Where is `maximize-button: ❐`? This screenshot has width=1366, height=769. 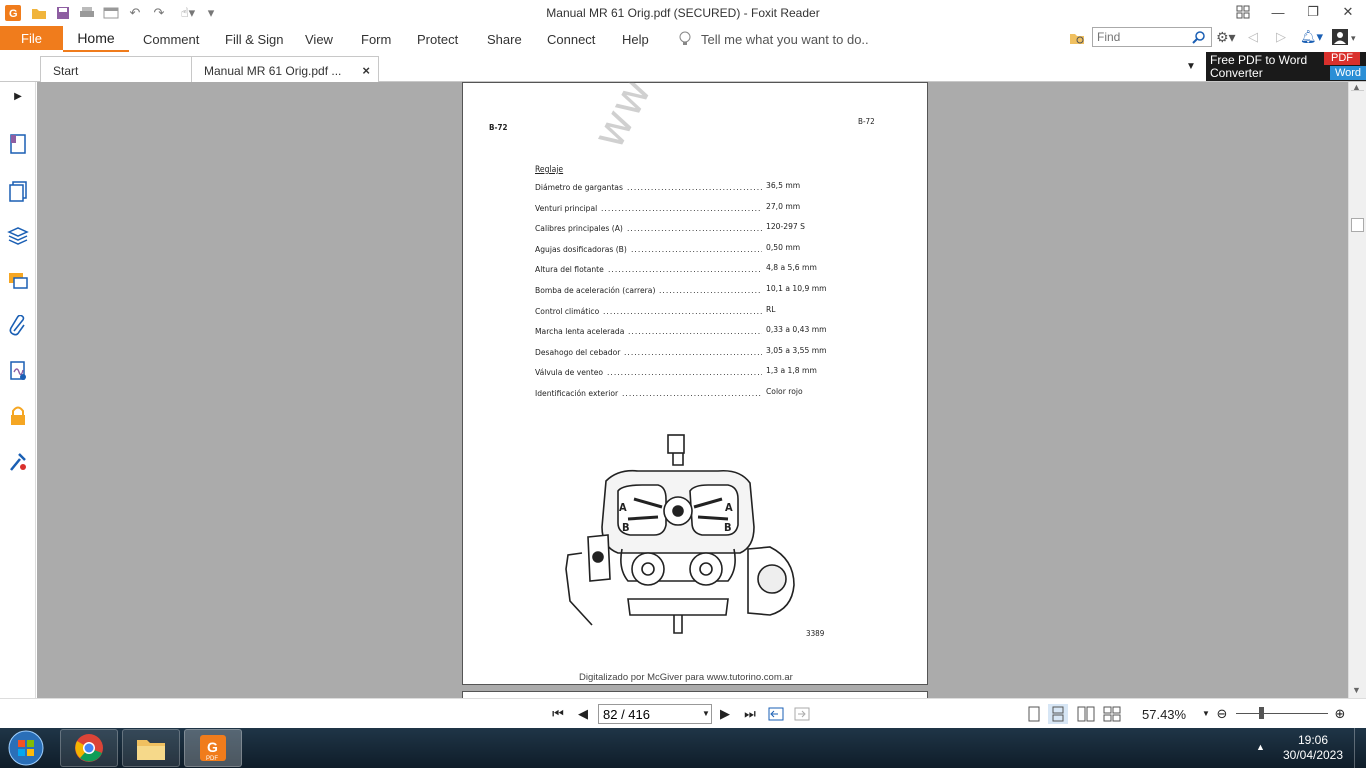 maximize-button: ❐ is located at coordinates (1313, 12).